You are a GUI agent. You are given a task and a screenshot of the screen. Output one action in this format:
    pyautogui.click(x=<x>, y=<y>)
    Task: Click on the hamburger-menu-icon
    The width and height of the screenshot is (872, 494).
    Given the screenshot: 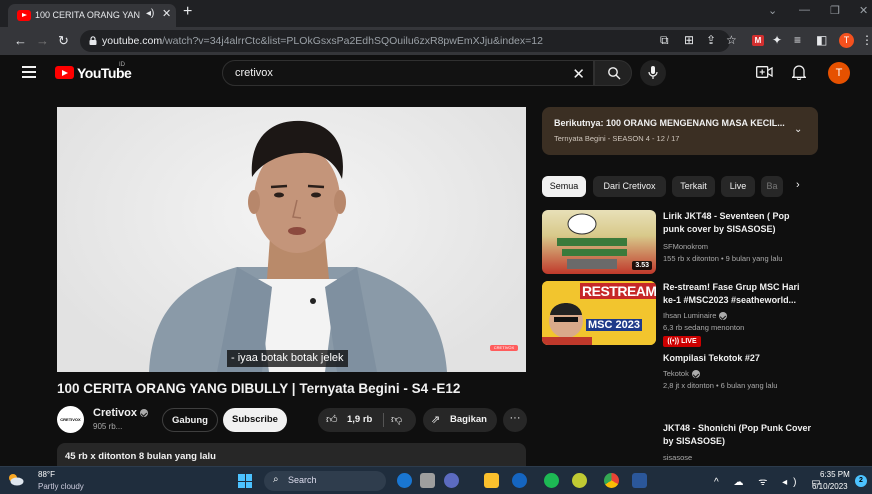 What is the action you would take?
    pyautogui.click(x=29, y=72)
    